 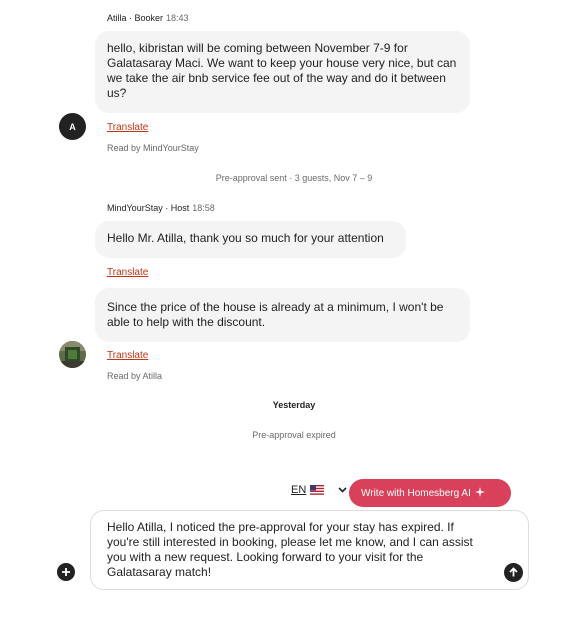 I want to click on language-code: EN, so click(x=299, y=490).